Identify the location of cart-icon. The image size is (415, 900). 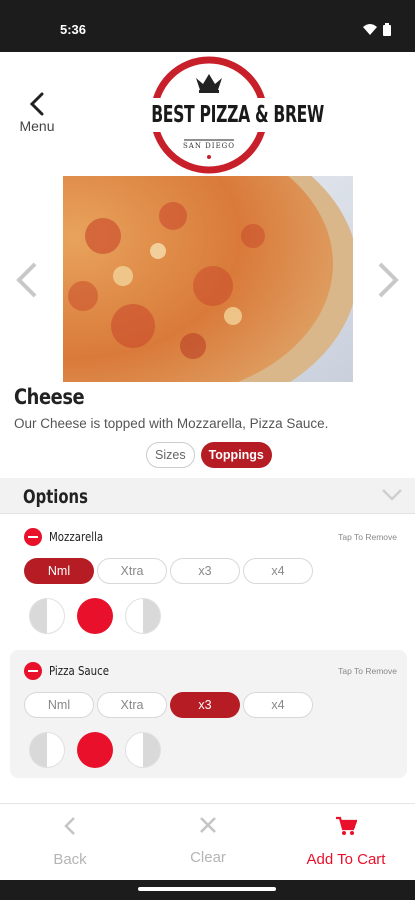
(347, 825).